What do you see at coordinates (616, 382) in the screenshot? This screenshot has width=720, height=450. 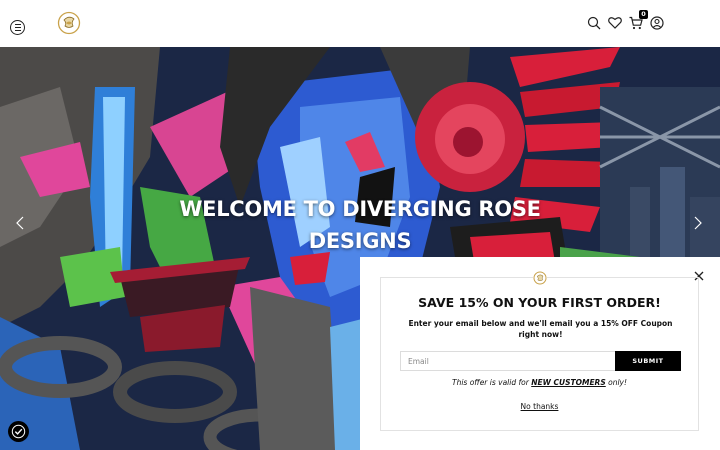 I see `offer-note-suffix: only!` at bounding box center [616, 382].